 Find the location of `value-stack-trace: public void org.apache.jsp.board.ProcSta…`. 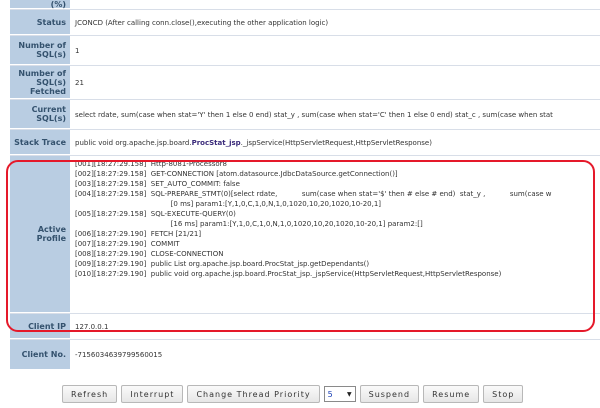

value-stack-trace: public void org.apache.jsp.board.ProcSta… is located at coordinates (335, 142).